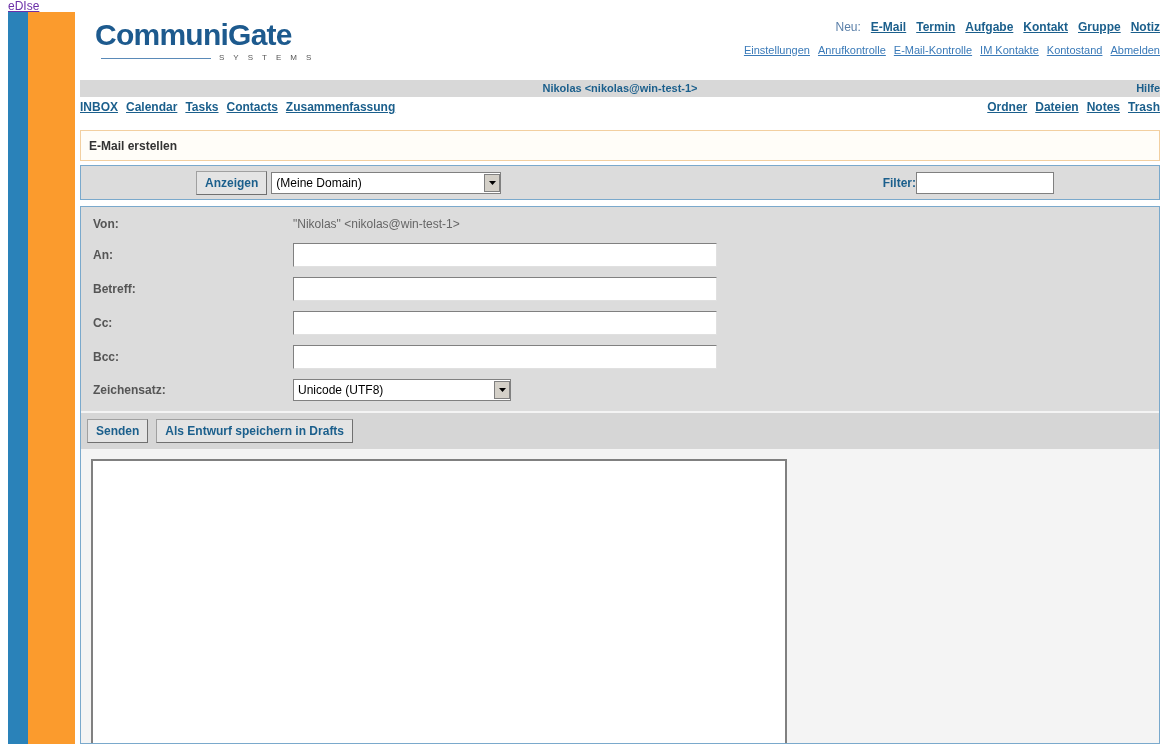  Describe the element at coordinates (1074, 50) in the screenshot. I see `account-link: Kontostand` at that location.